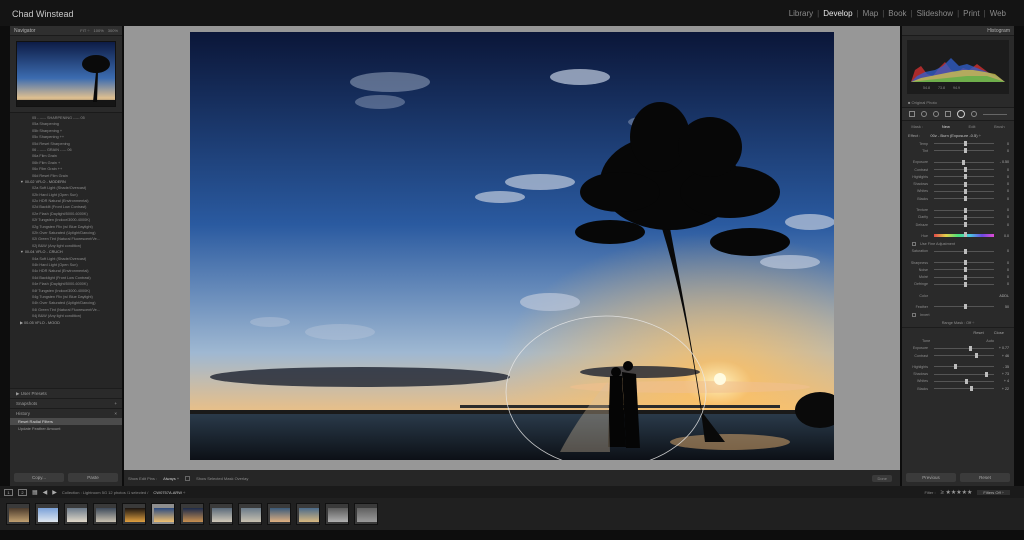  Describe the element at coordinates (999, 126) in the screenshot. I see `mask-tab-brush: Brush` at that location.